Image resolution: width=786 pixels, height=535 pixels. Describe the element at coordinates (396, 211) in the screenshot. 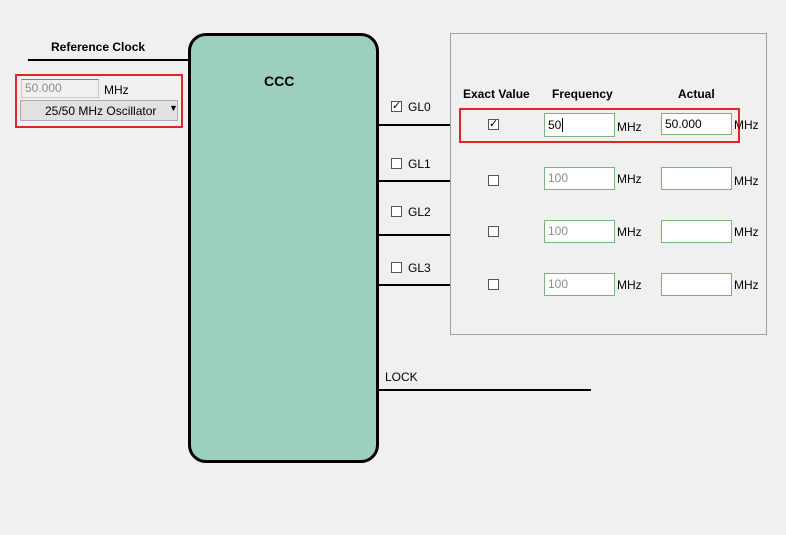

I see `gl2-checkbox` at that location.